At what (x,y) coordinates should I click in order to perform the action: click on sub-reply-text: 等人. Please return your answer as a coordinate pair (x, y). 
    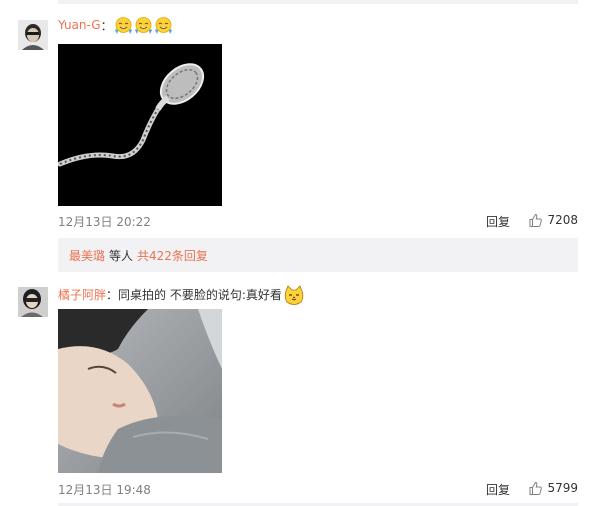
    Looking at the image, I should click on (121, 255).